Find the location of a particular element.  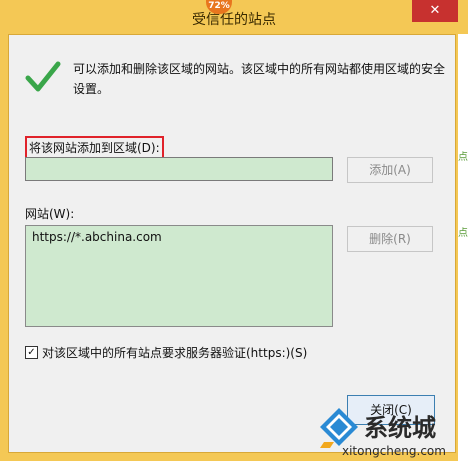

sites-label: 网站(W): is located at coordinates (50, 214).